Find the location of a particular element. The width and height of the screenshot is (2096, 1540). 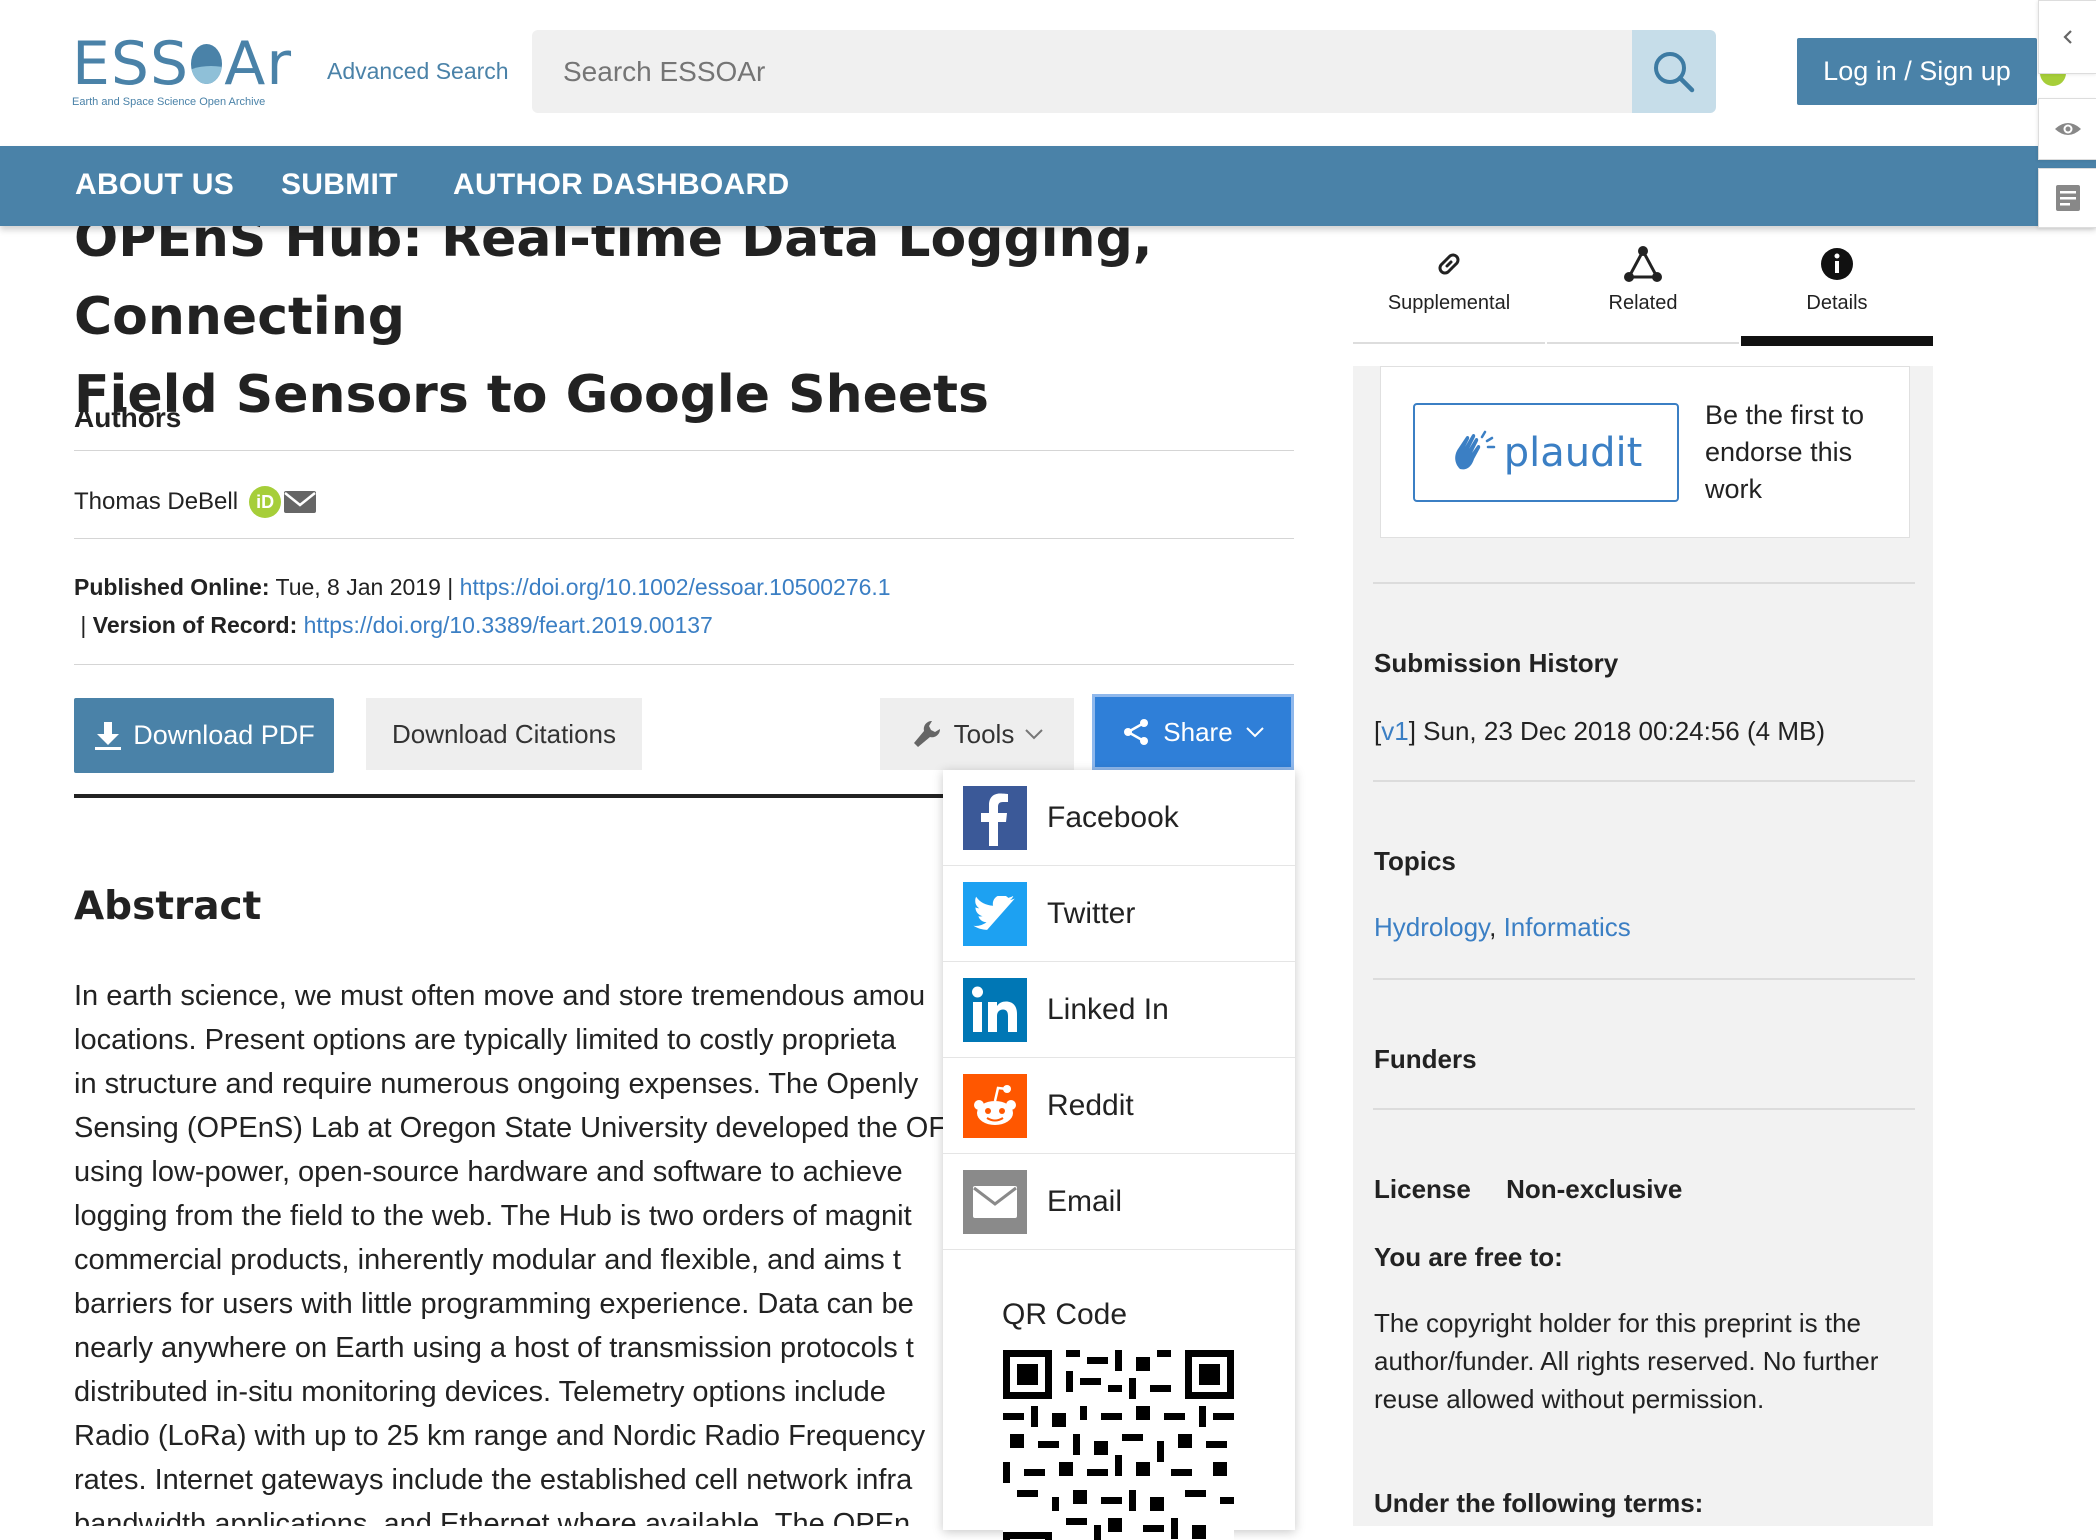

info-icon is located at coordinates (1837, 264).